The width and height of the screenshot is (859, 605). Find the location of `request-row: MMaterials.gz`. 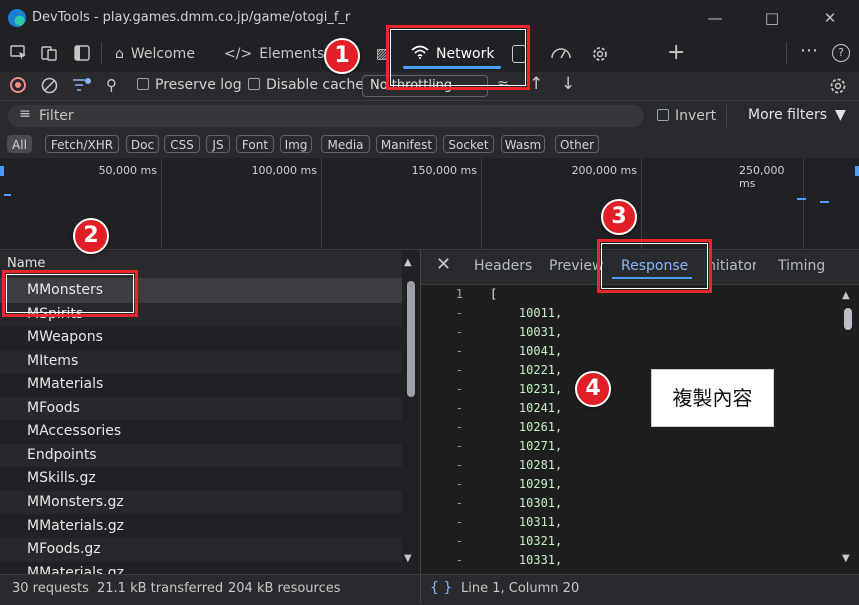

request-row: MMaterials.gz is located at coordinates (201, 527).